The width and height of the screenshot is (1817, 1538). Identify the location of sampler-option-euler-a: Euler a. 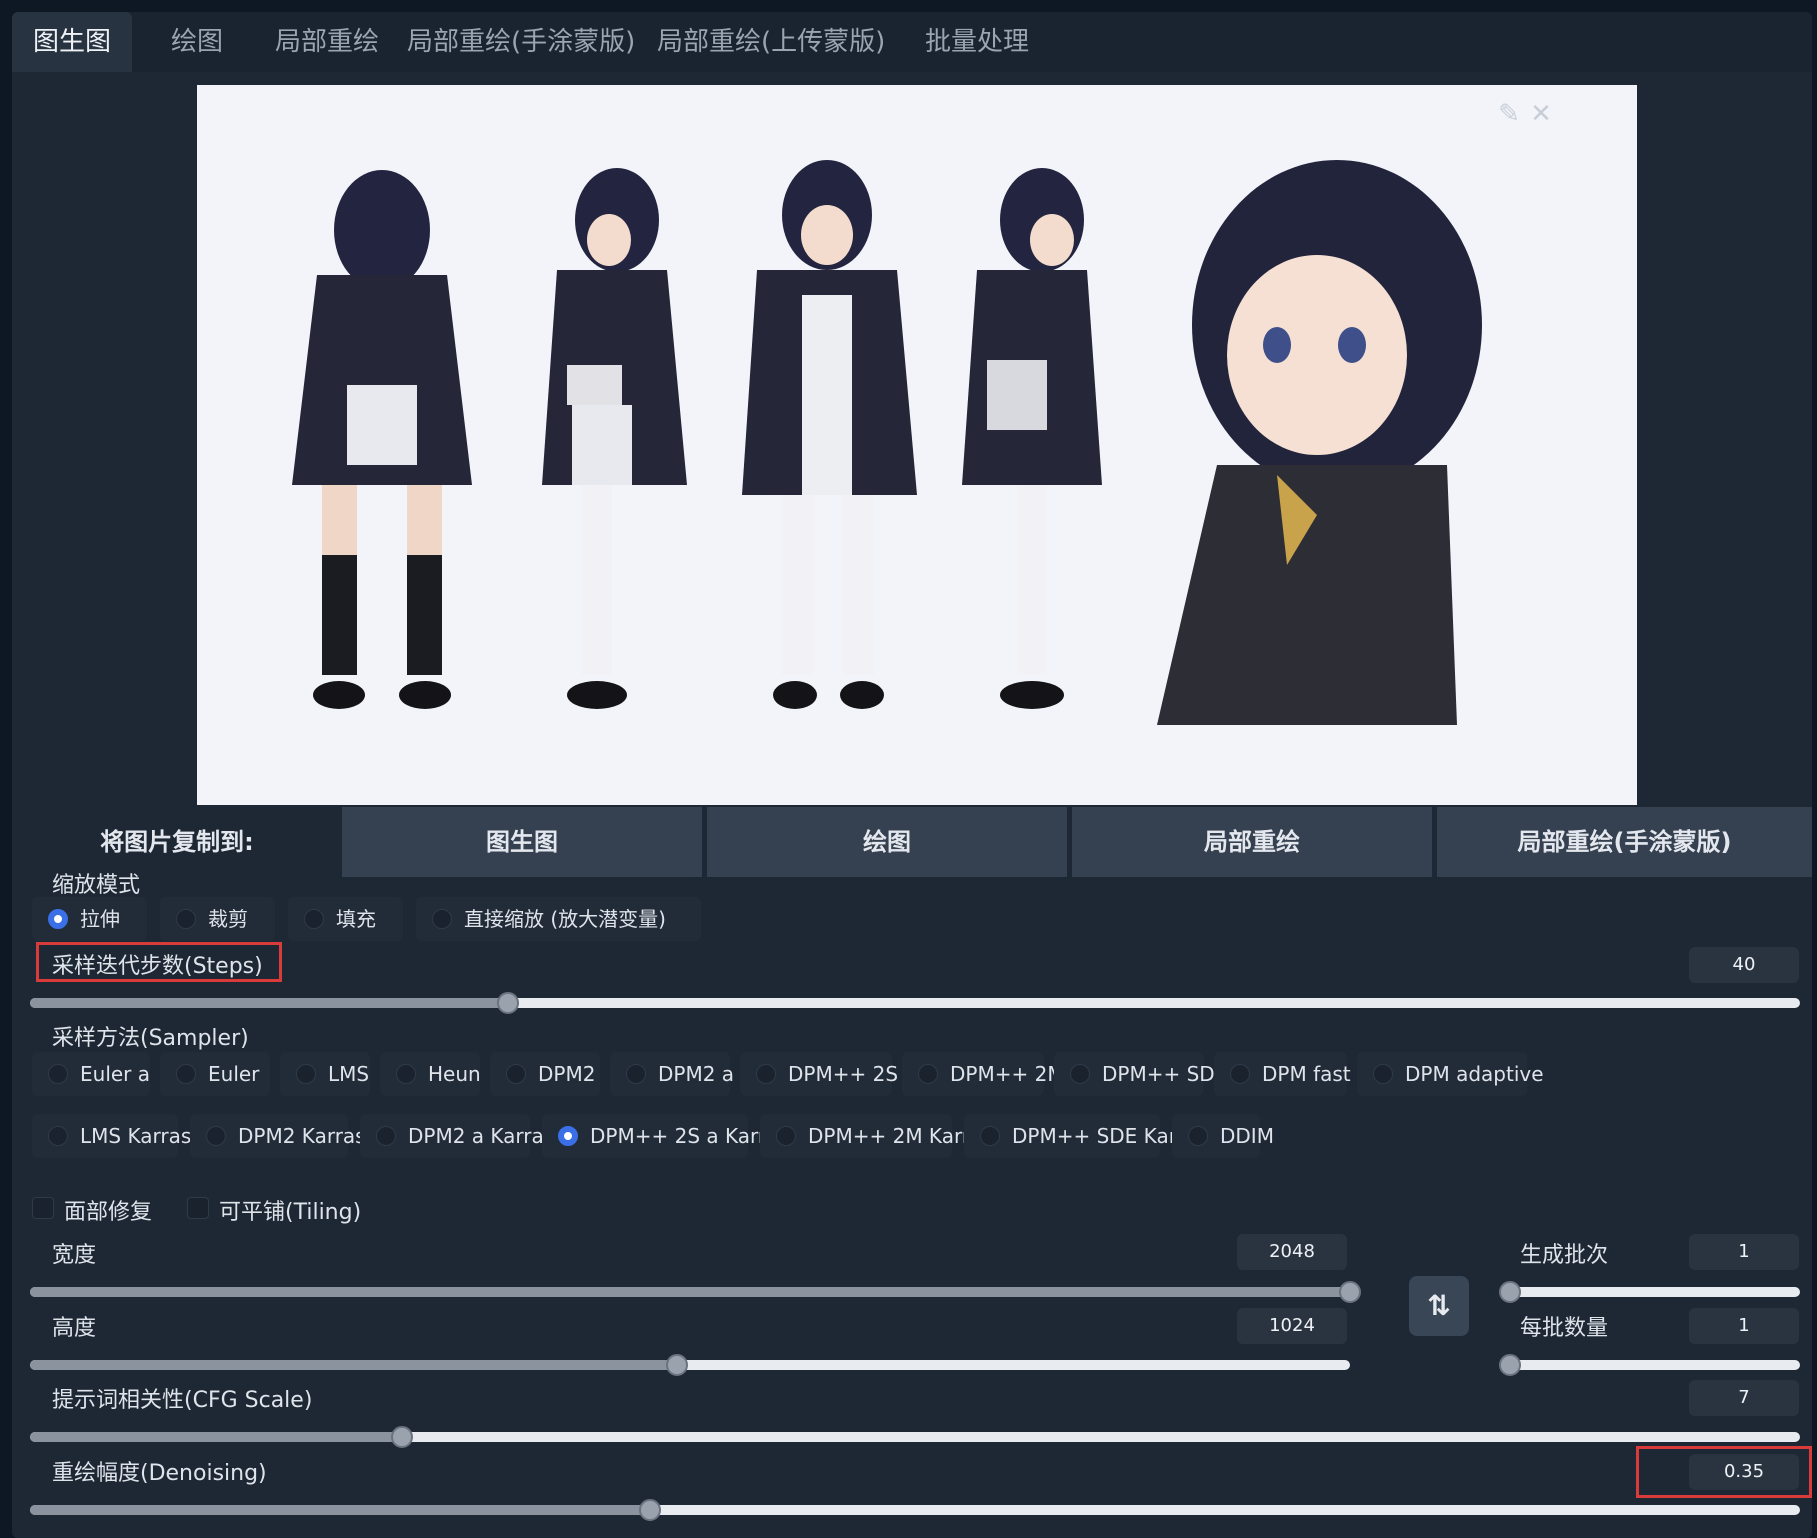
(91, 1074).